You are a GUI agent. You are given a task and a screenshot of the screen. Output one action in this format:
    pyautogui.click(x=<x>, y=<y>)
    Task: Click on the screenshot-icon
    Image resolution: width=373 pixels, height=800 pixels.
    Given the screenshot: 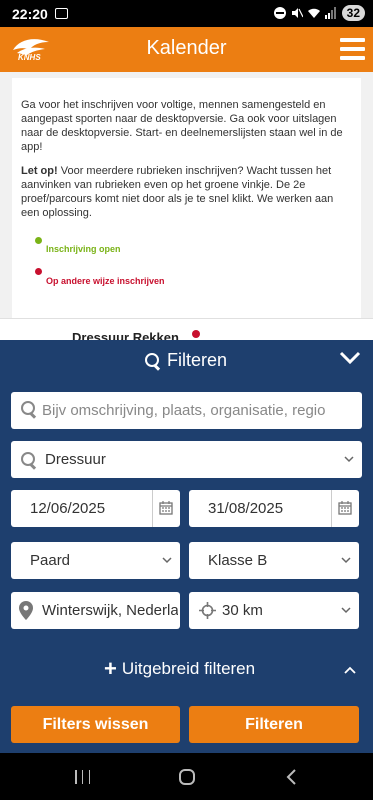 What is the action you would take?
    pyautogui.click(x=61, y=13)
    